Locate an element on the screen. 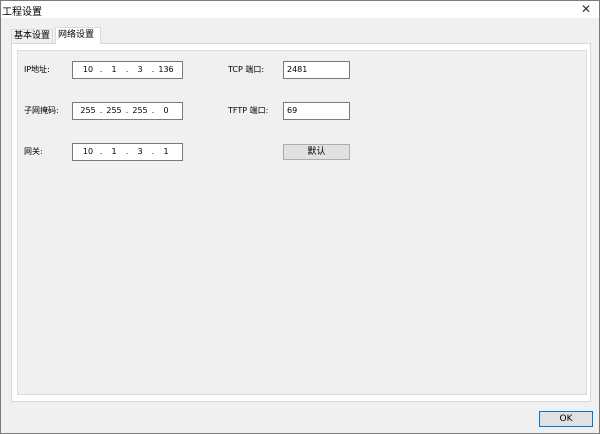 This screenshot has height=434, width=600. tftp-port-input: 69 is located at coordinates (316, 111).